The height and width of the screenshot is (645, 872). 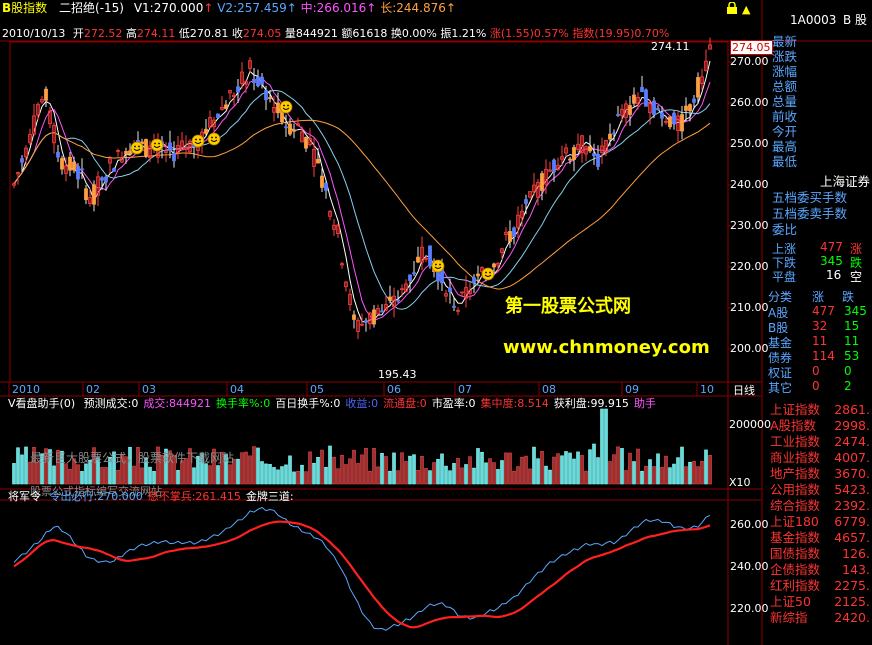 What do you see at coordinates (453, 403) in the screenshot?
I see `volume-panel-field: 市盈率:0` at bounding box center [453, 403].